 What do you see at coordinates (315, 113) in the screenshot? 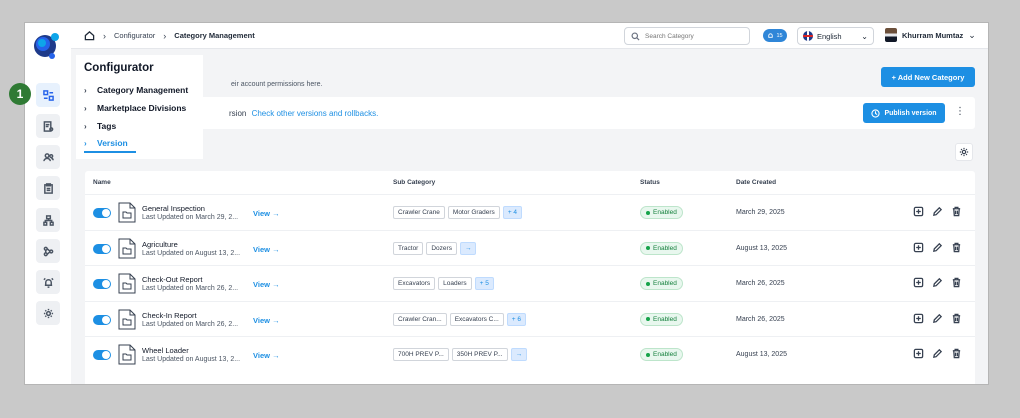
I see `version-history-link: Check other versions and rollbacks.` at bounding box center [315, 113].